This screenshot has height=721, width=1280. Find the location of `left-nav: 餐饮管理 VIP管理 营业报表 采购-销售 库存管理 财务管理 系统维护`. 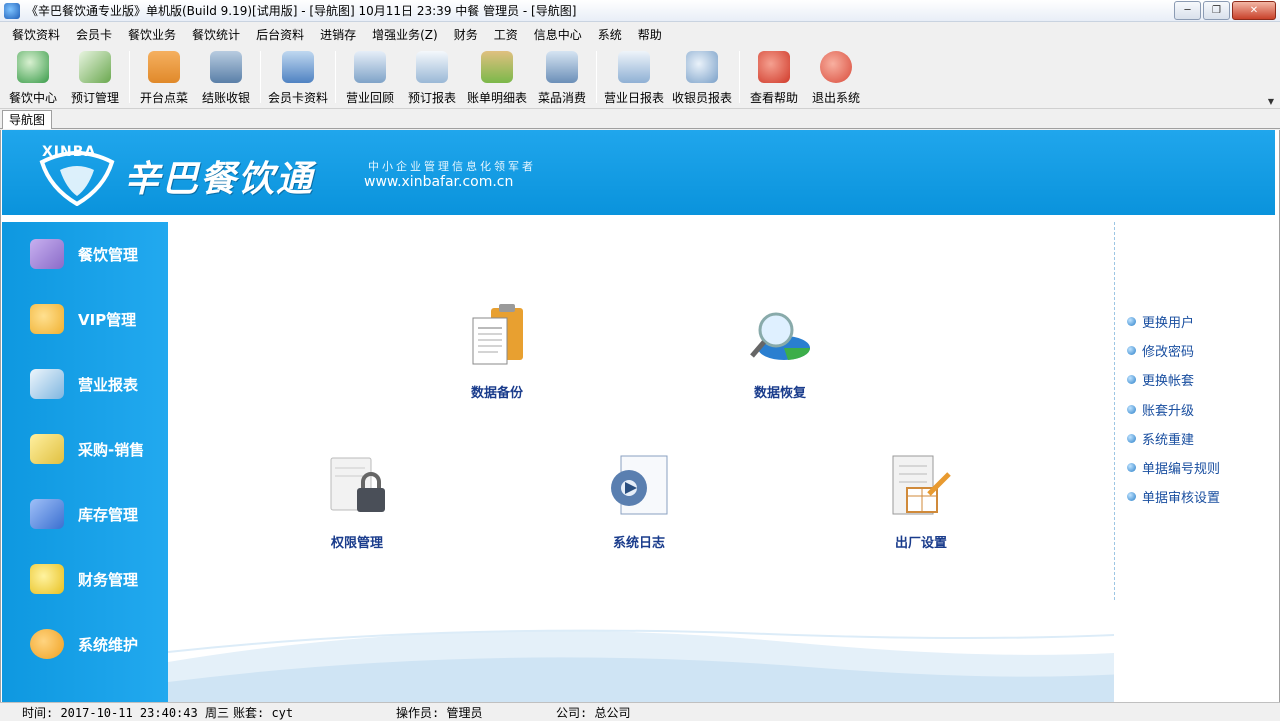

left-nav: 餐饮管理 VIP管理 营业报表 采购-销售 库存管理 财务管理 系统维护 is located at coordinates (85, 462).